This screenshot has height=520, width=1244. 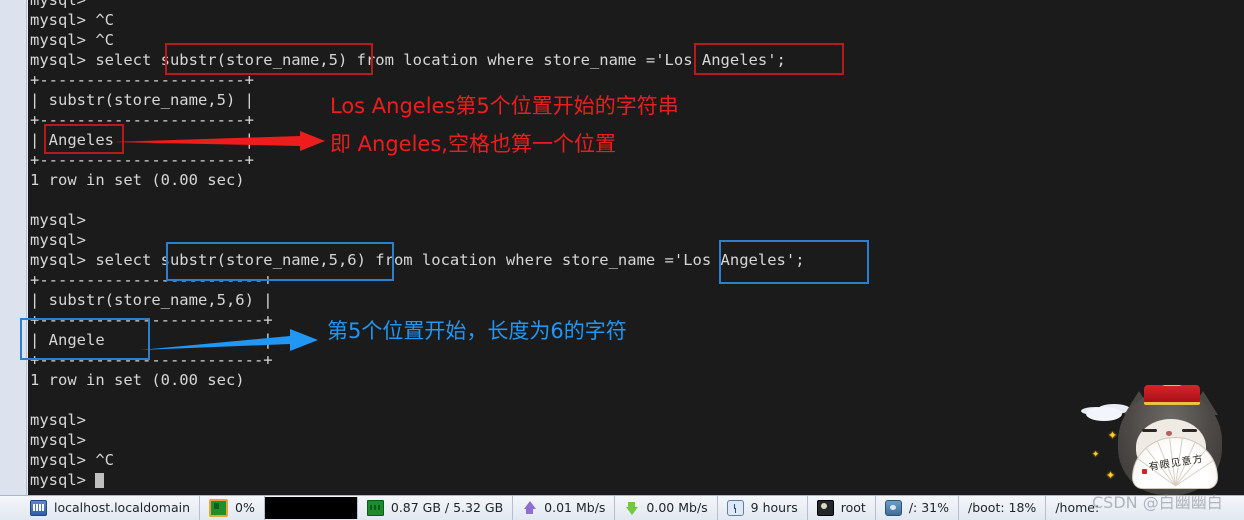 I want to click on status-item-memory: 0.87 GB / 5.32 GB, so click(x=436, y=508).